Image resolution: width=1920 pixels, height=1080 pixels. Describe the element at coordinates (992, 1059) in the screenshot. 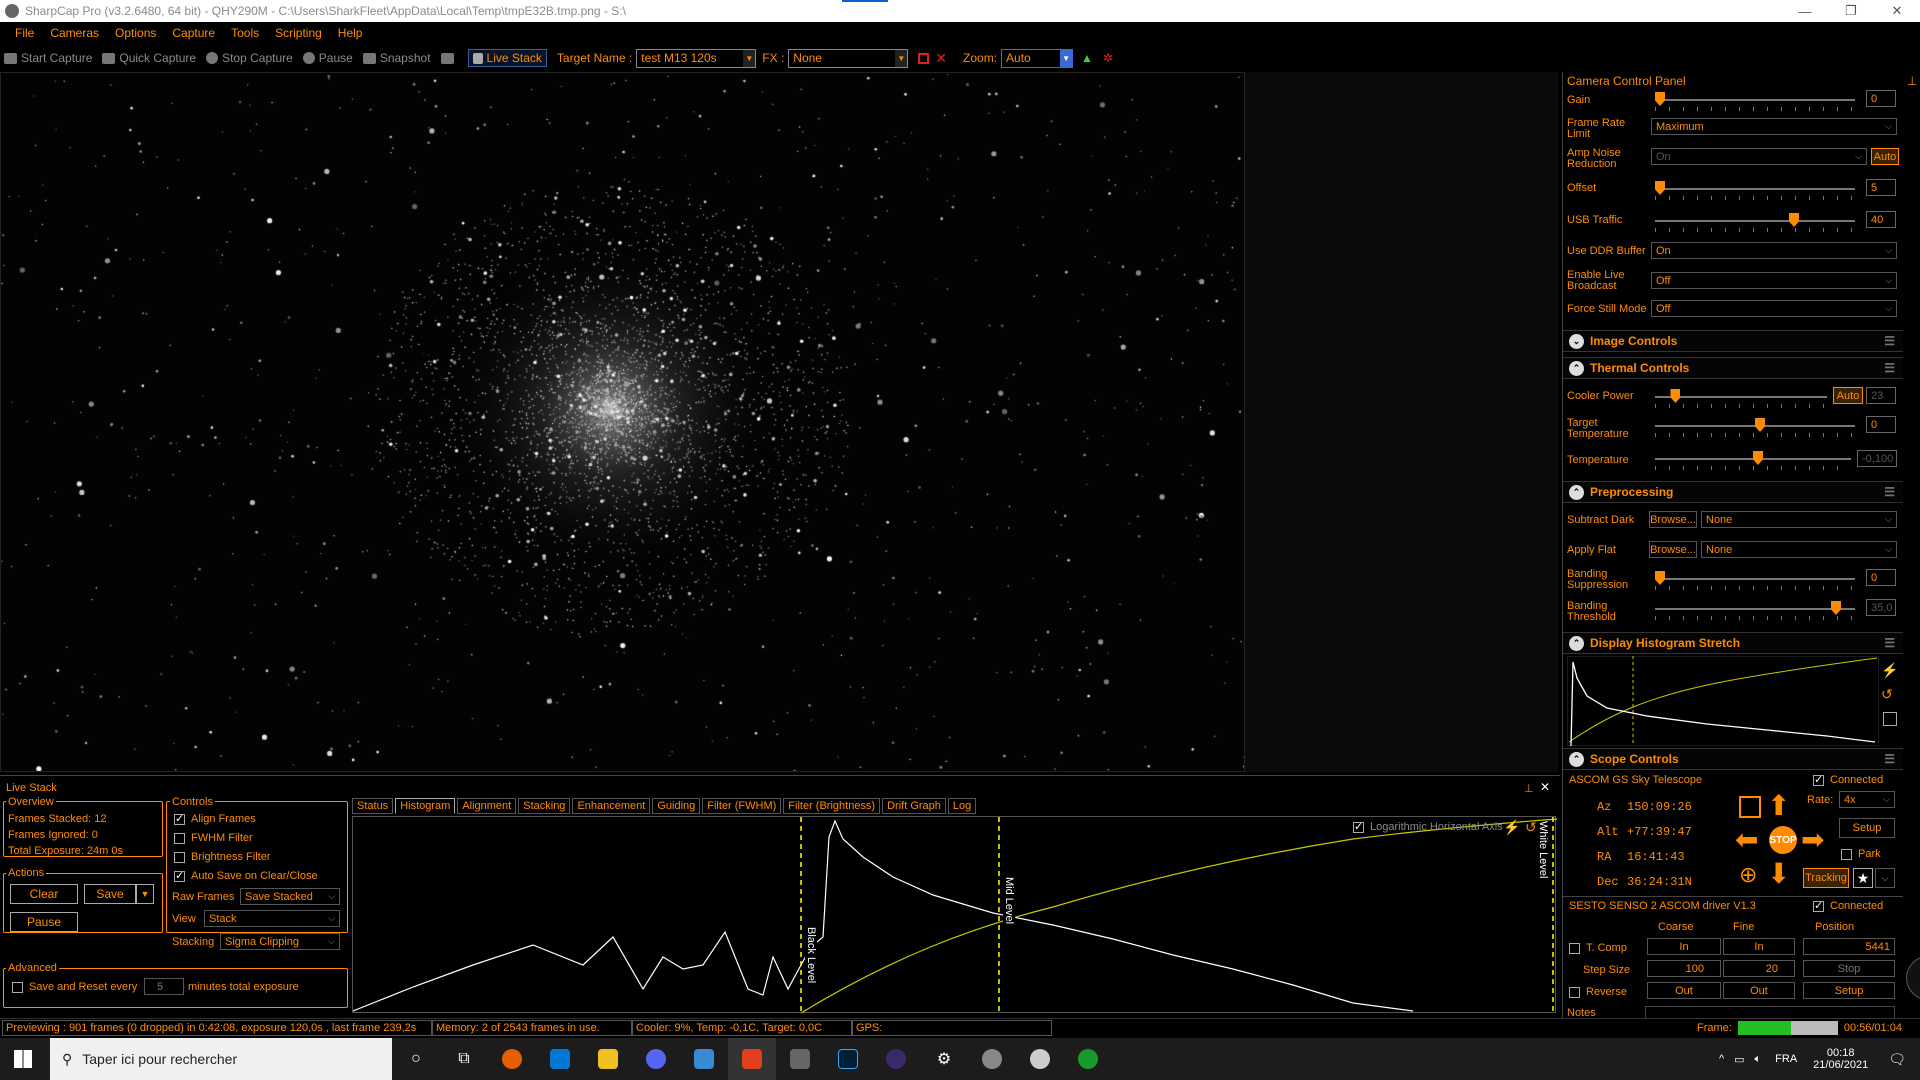

I see `app-moon-icon` at that location.